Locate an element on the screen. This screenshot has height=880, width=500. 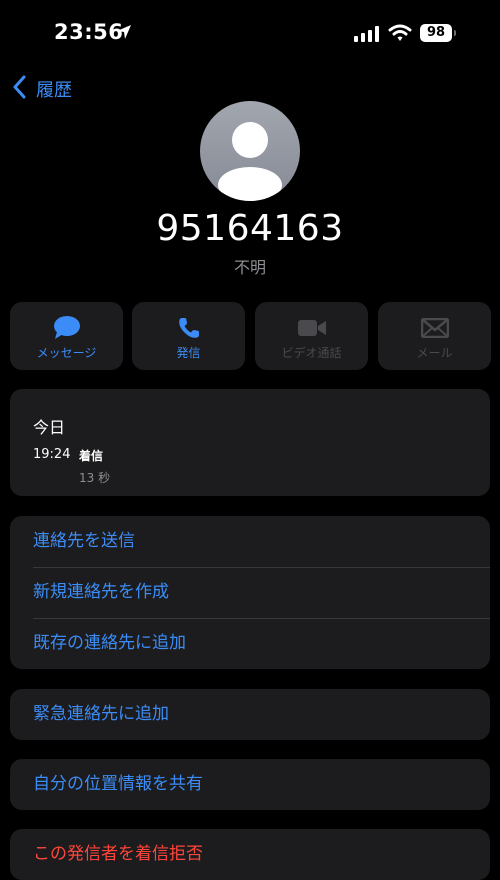
location-arrow-icon is located at coordinates (124, 34).